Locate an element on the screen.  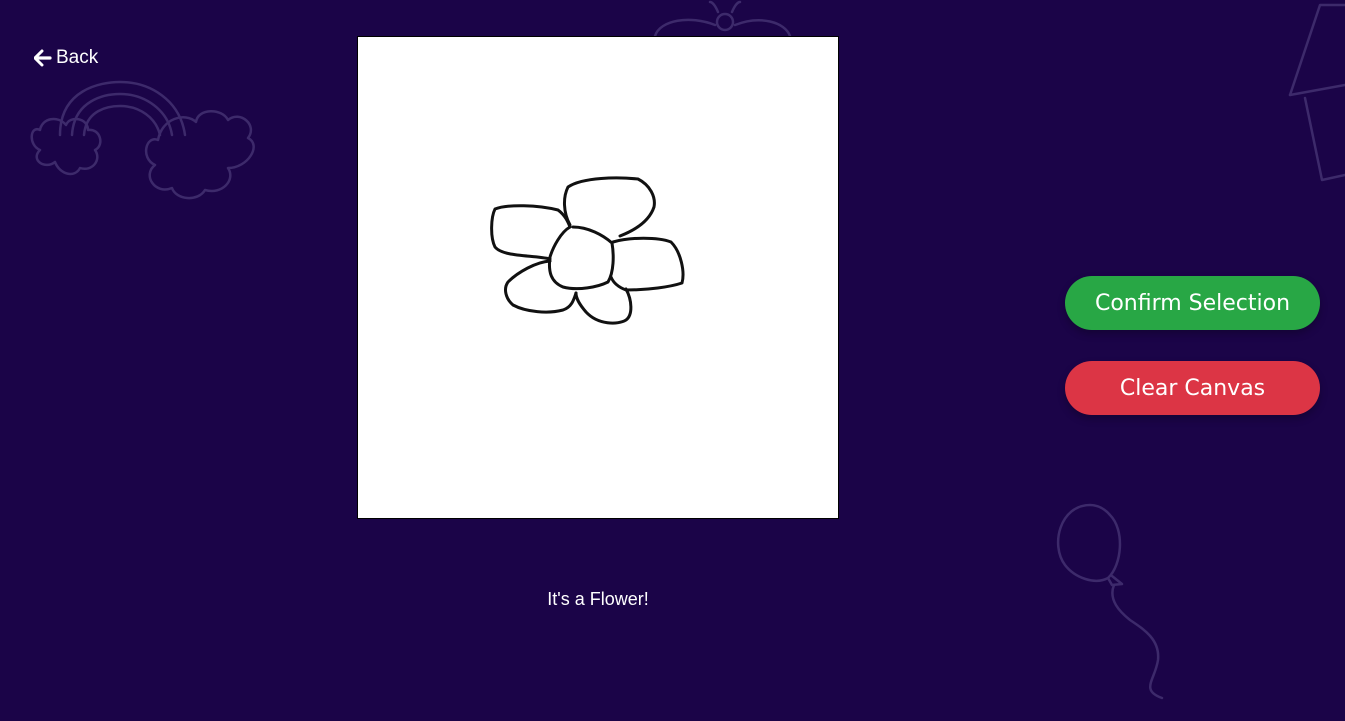
confirm-selection-button: Confirm Selection is located at coordinates (1192, 303).